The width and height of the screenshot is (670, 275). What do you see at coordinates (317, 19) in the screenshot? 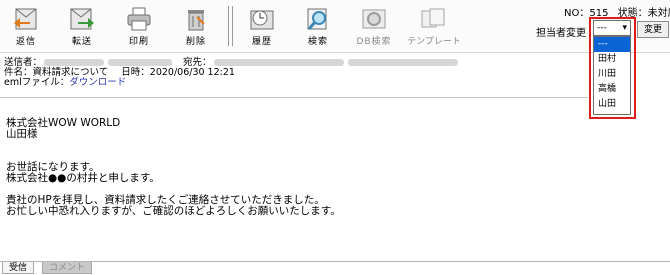
I see `magnifier-icon` at bounding box center [317, 19].